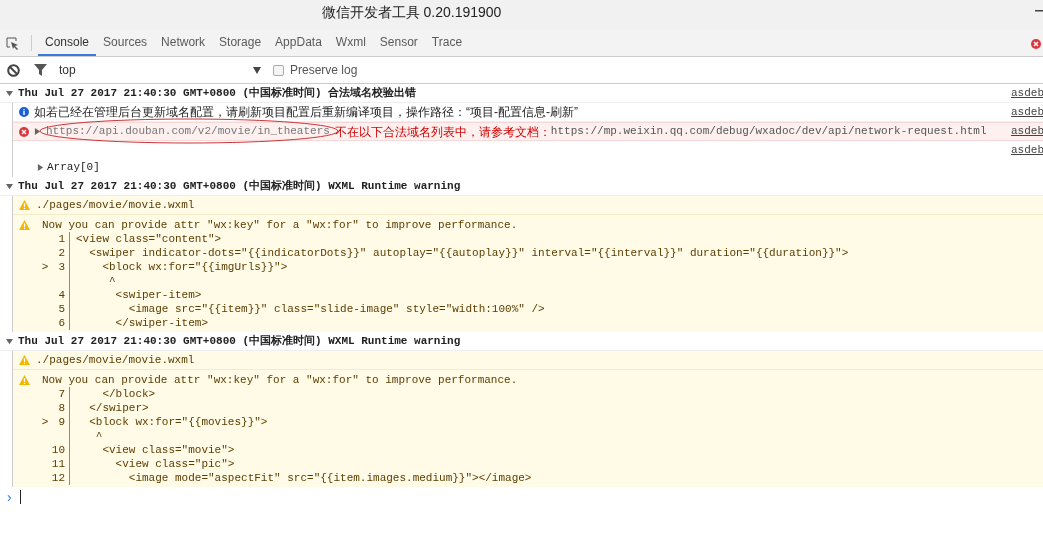 This screenshot has height=548, width=1043. Describe the element at coordinates (188, 132) in the screenshot. I see `error-url: https://api.douban.com/v2/movie/in_theaters` at that location.